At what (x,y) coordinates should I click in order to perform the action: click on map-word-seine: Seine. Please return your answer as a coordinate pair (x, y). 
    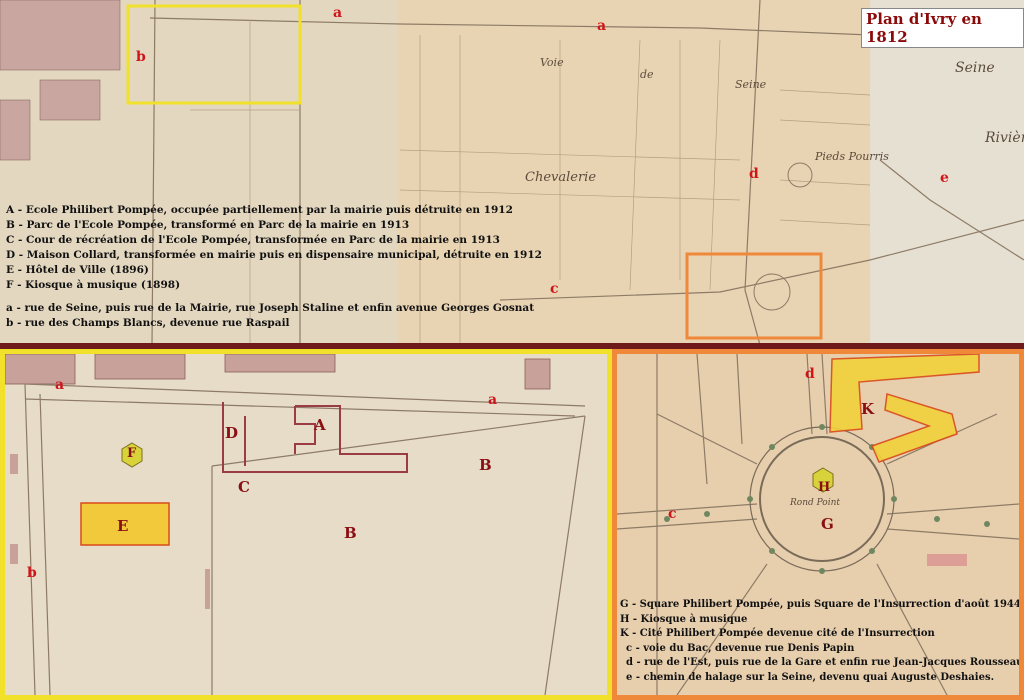
    Looking at the image, I should click on (751, 84).